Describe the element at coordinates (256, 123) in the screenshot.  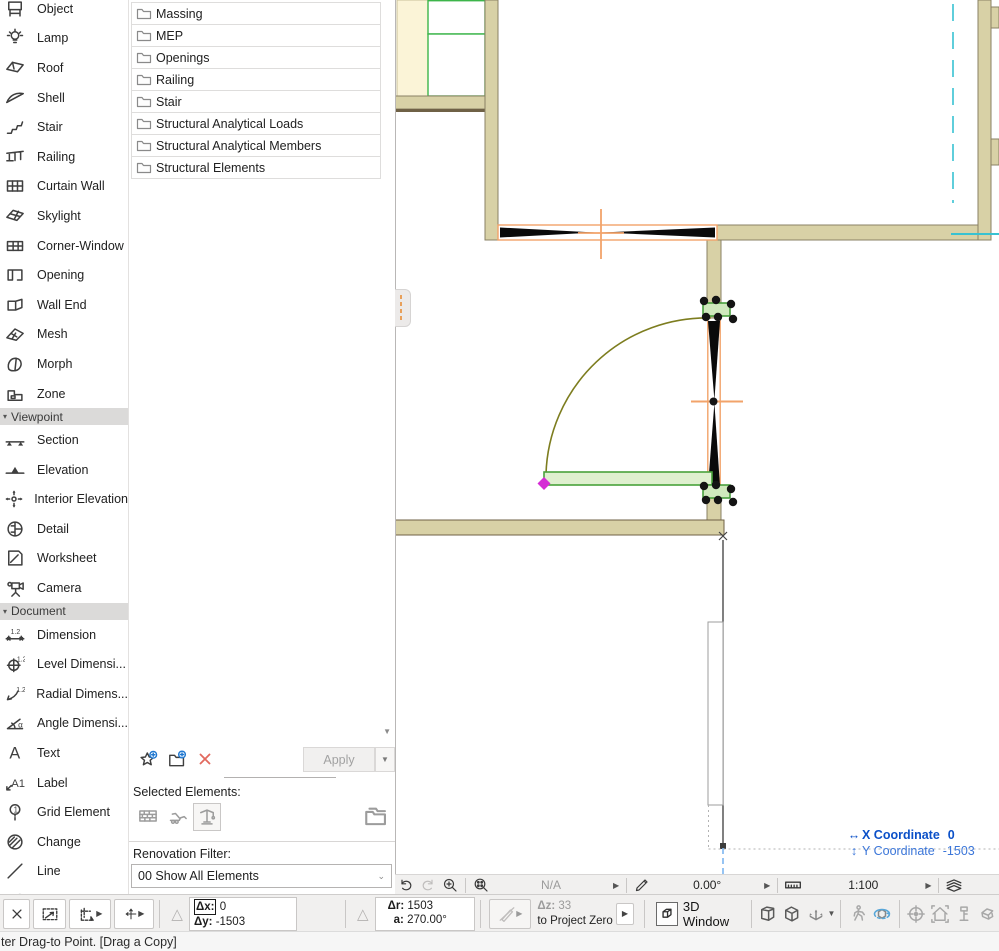
I see `folder-row-structural-analytical-loads: Structural Analytical Loads` at that location.